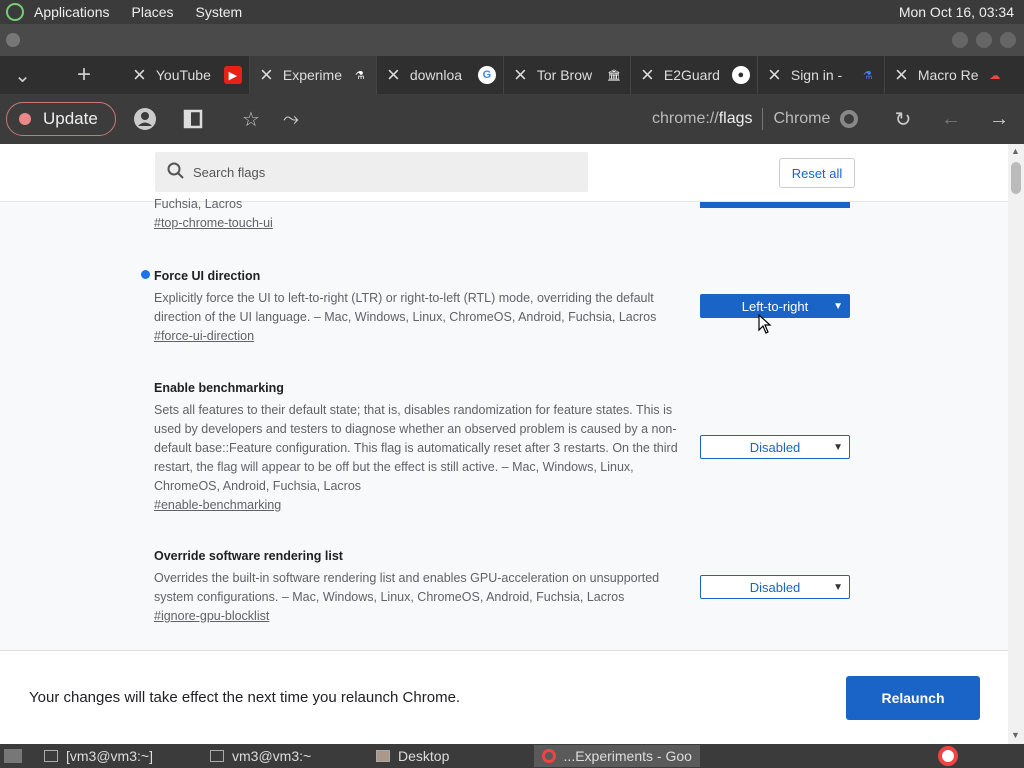  What do you see at coordinates (1008, 40) in the screenshot?
I see `close-window-icon` at bounding box center [1008, 40].